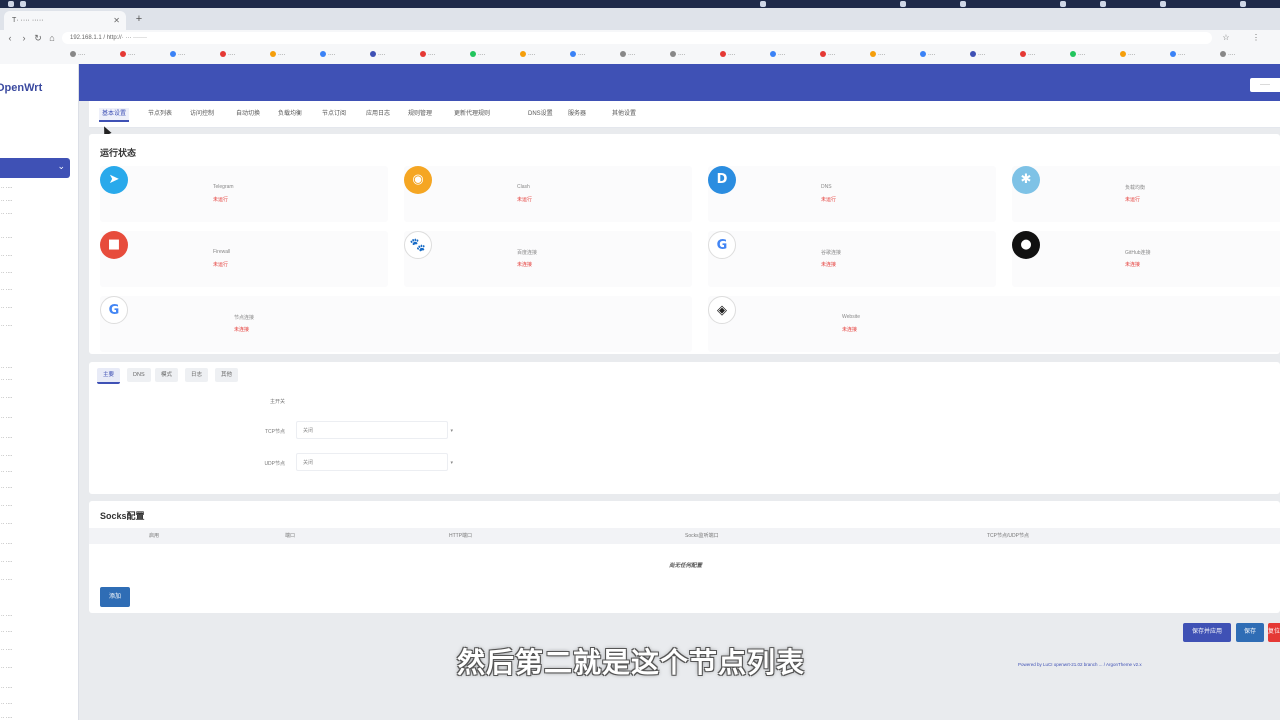 The width and height of the screenshot is (1280, 720). What do you see at coordinates (378, 114) in the screenshot?
I see `tab-7: 应用日志` at bounding box center [378, 114].